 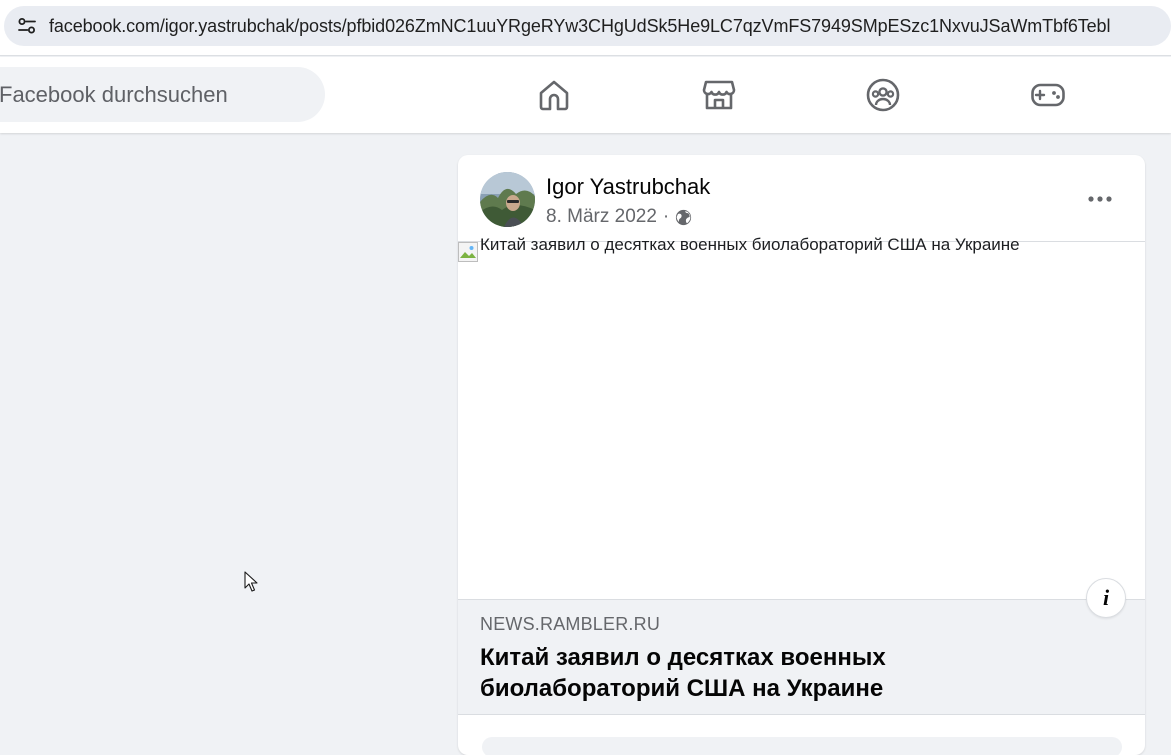 I want to click on home-icon, so click(x=554, y=95).